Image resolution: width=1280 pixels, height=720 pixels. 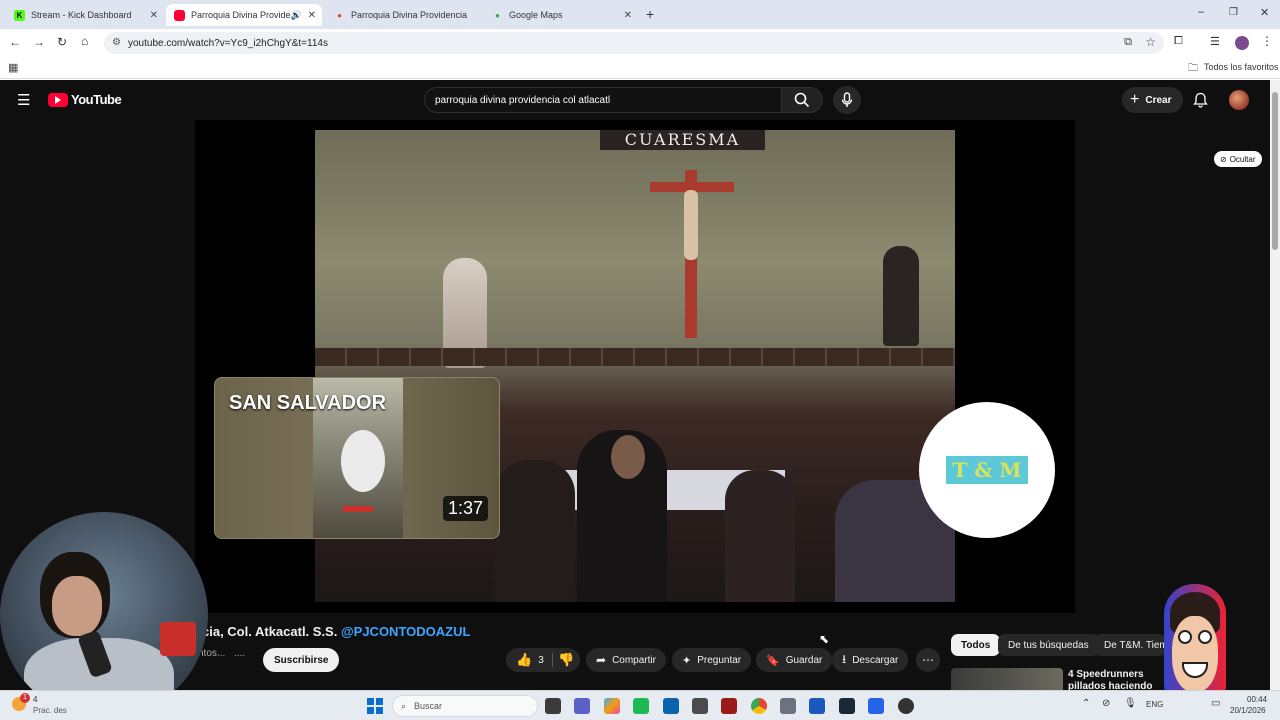 What do you see at coordinates (1106, 703) in the screenshot?
I see `network-icon: ⊘` at bounding box center [1106, 703].